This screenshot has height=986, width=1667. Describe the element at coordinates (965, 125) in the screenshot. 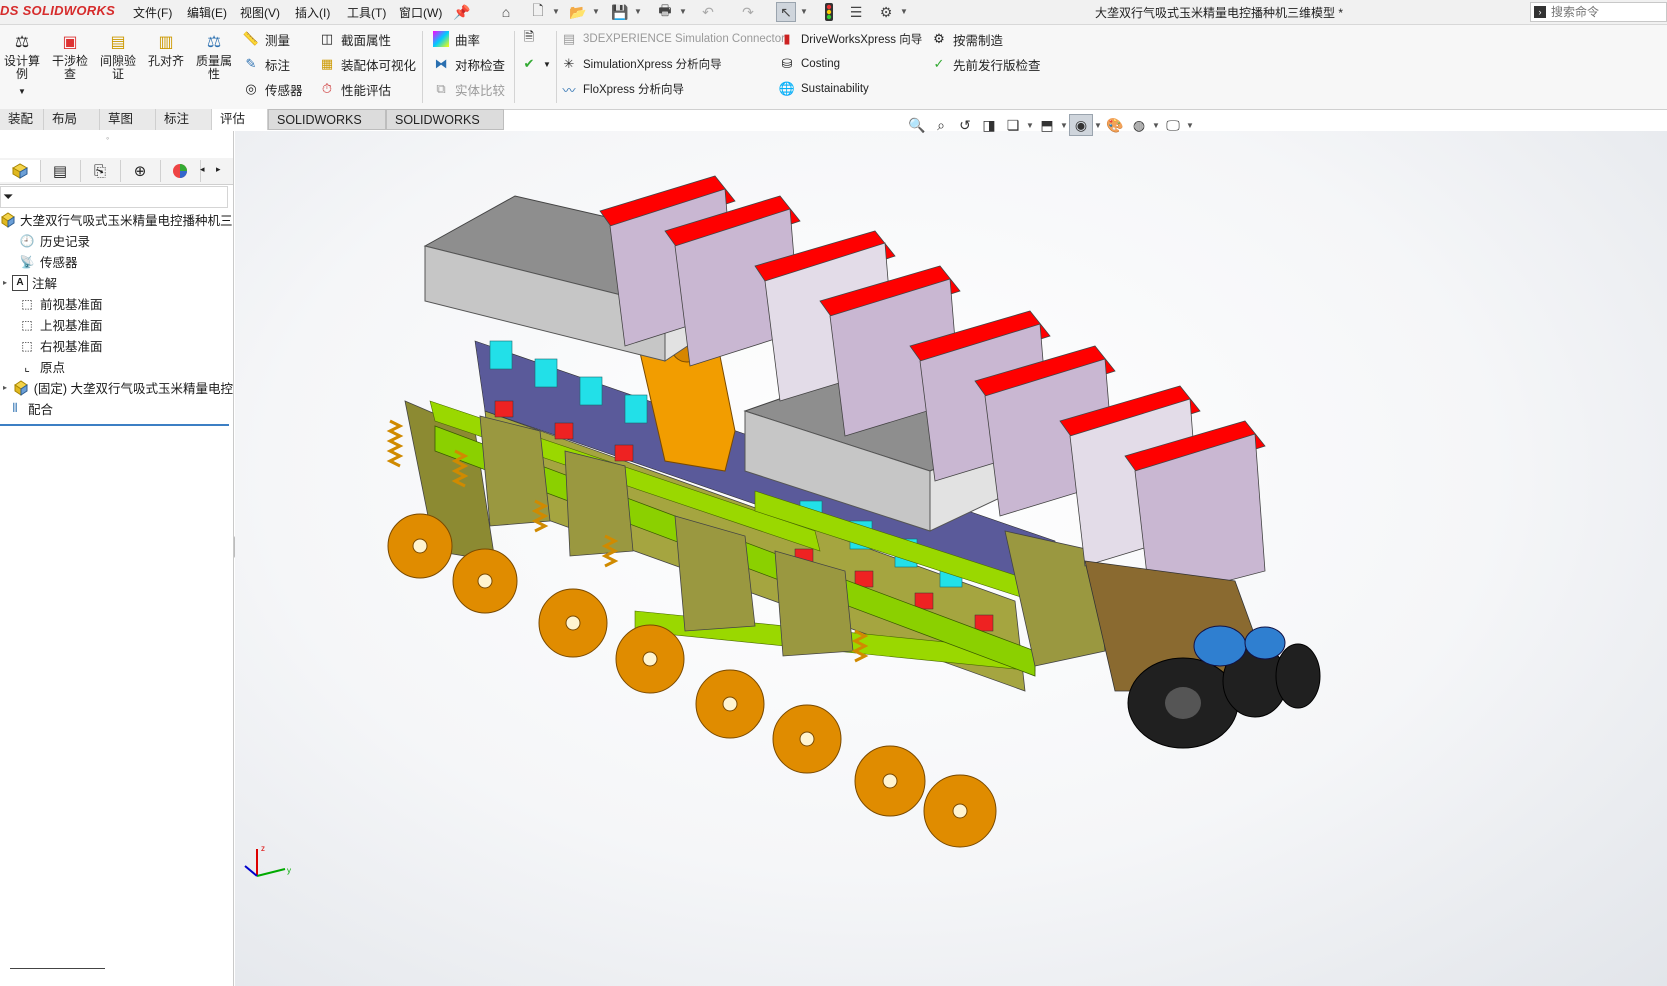

I see `previous-view-icon: ↺` at that location.